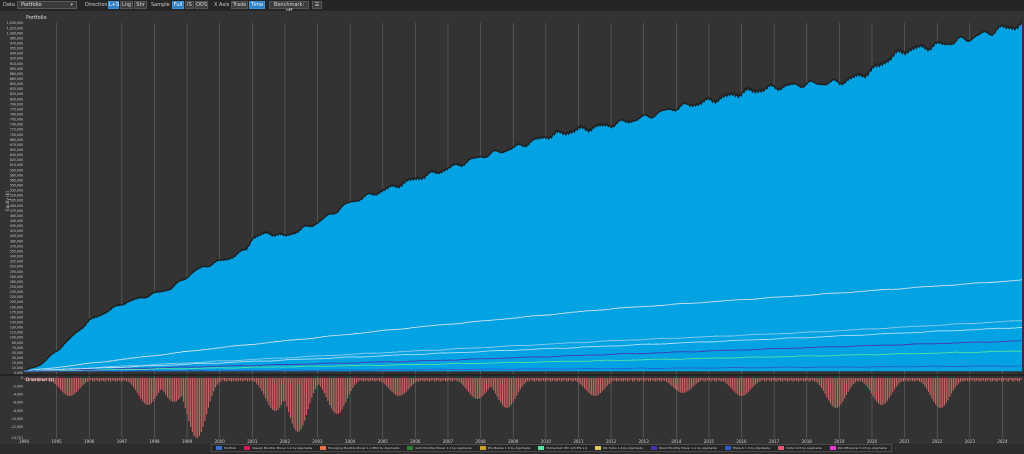 Image resolution: width=1024 pixels, height=454 pixels. I want to click on legend-item: Gold Monthly Mover 1.1 by Algohaide, so click(439, 448).